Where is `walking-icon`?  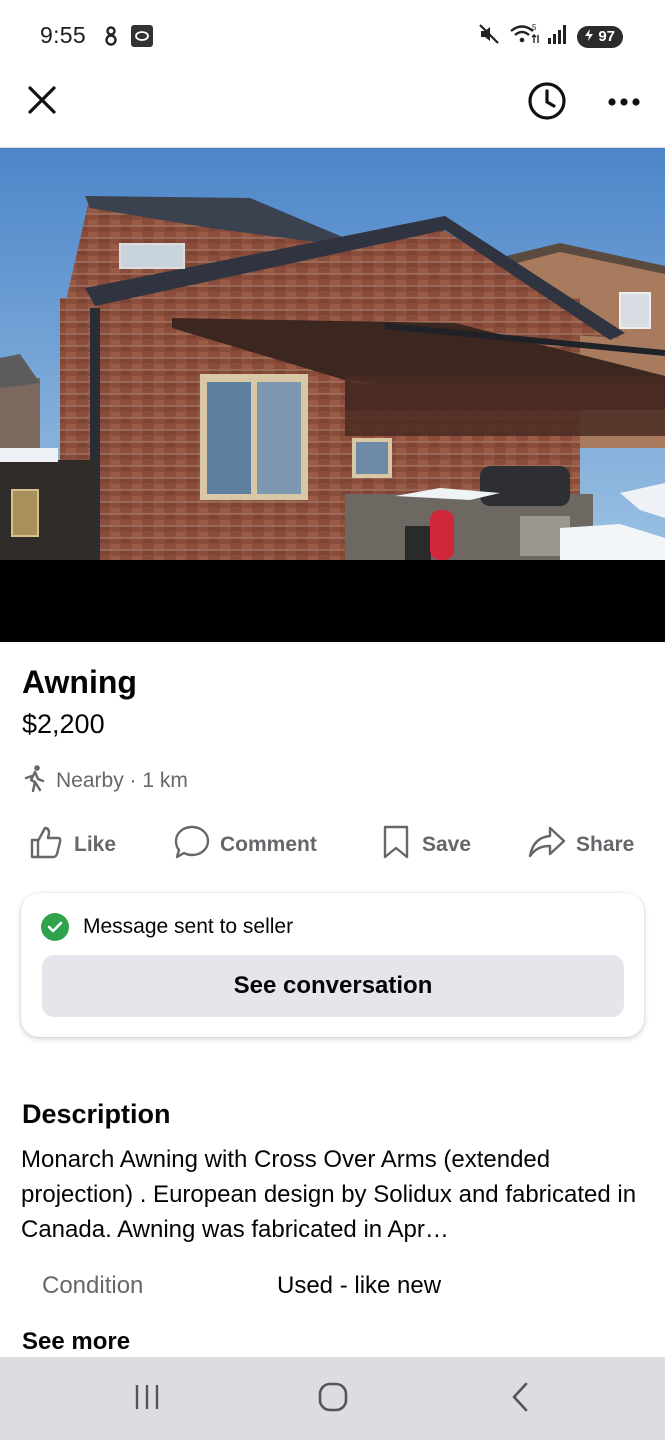
walking-icon is located at coordinates (35, 781).